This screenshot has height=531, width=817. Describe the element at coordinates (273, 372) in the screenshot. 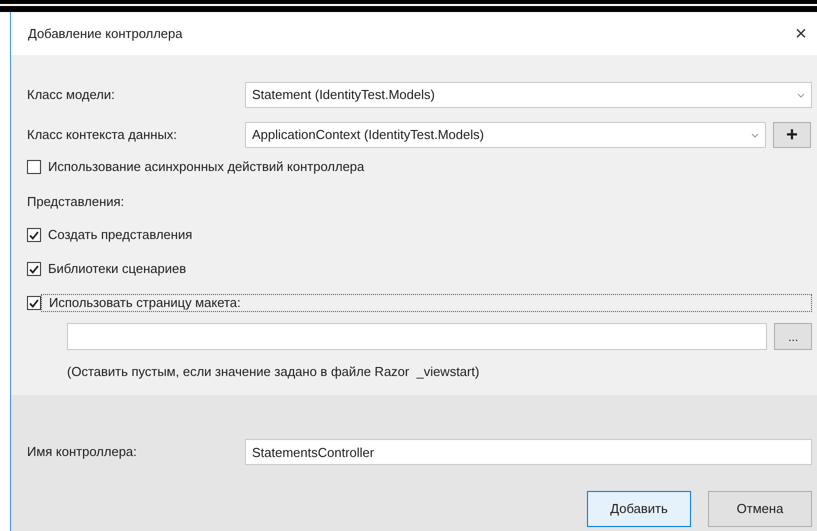

I see `hint-text: (Оставить пустым, если значение задано в файле Razor _viewstart)` at that location.